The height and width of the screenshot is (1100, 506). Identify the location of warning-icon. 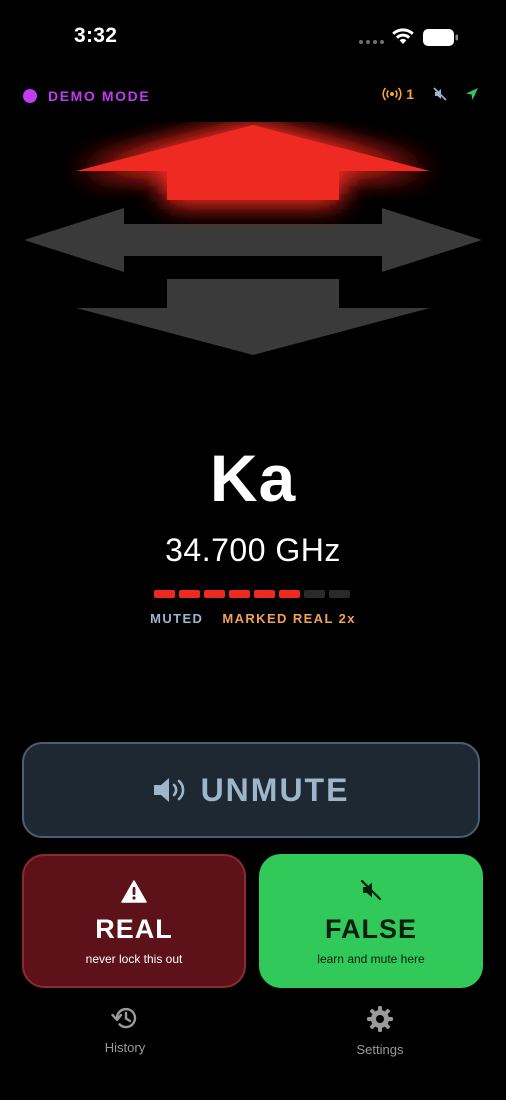
(134, 891).